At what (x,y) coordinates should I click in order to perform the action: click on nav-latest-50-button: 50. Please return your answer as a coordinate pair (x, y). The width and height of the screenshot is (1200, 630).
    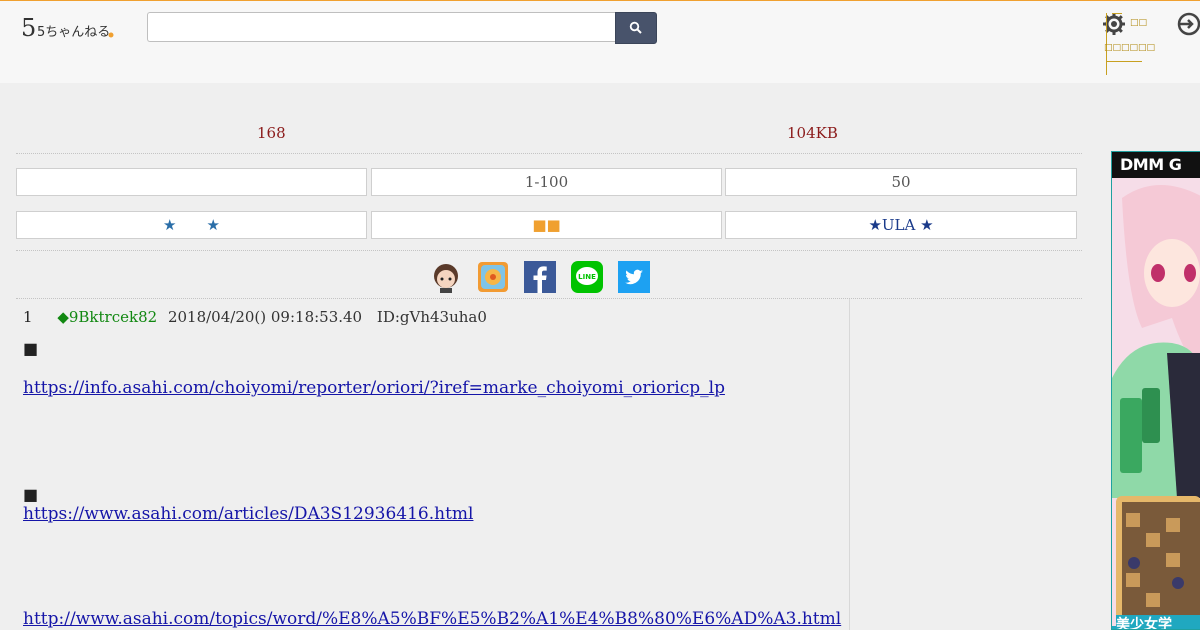
    Looking at the image, I should click on (901, 182).